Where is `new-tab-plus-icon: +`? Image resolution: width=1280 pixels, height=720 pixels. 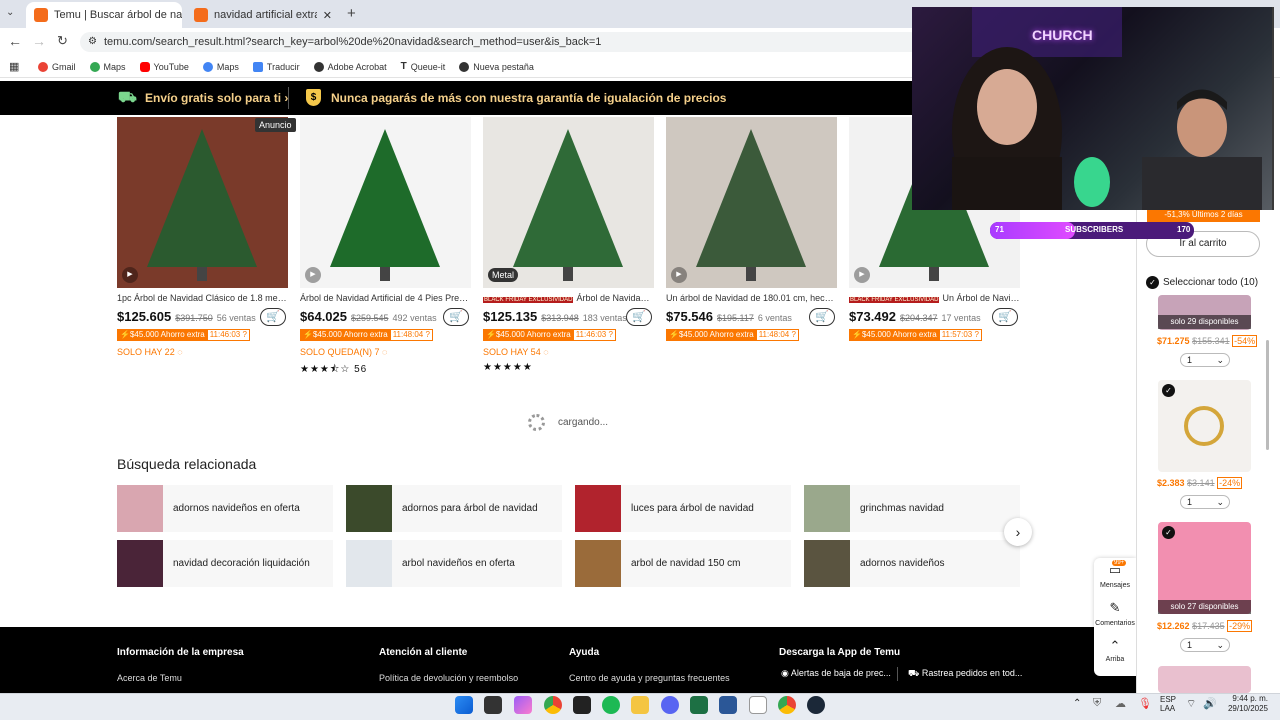 new-tab-plus-icon: + is located at coordinates (351, 13).